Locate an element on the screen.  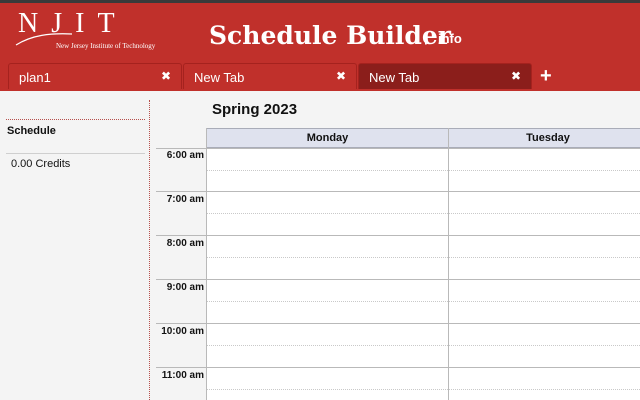
day-header-monday: Monday is located at coordinates (327, 138).